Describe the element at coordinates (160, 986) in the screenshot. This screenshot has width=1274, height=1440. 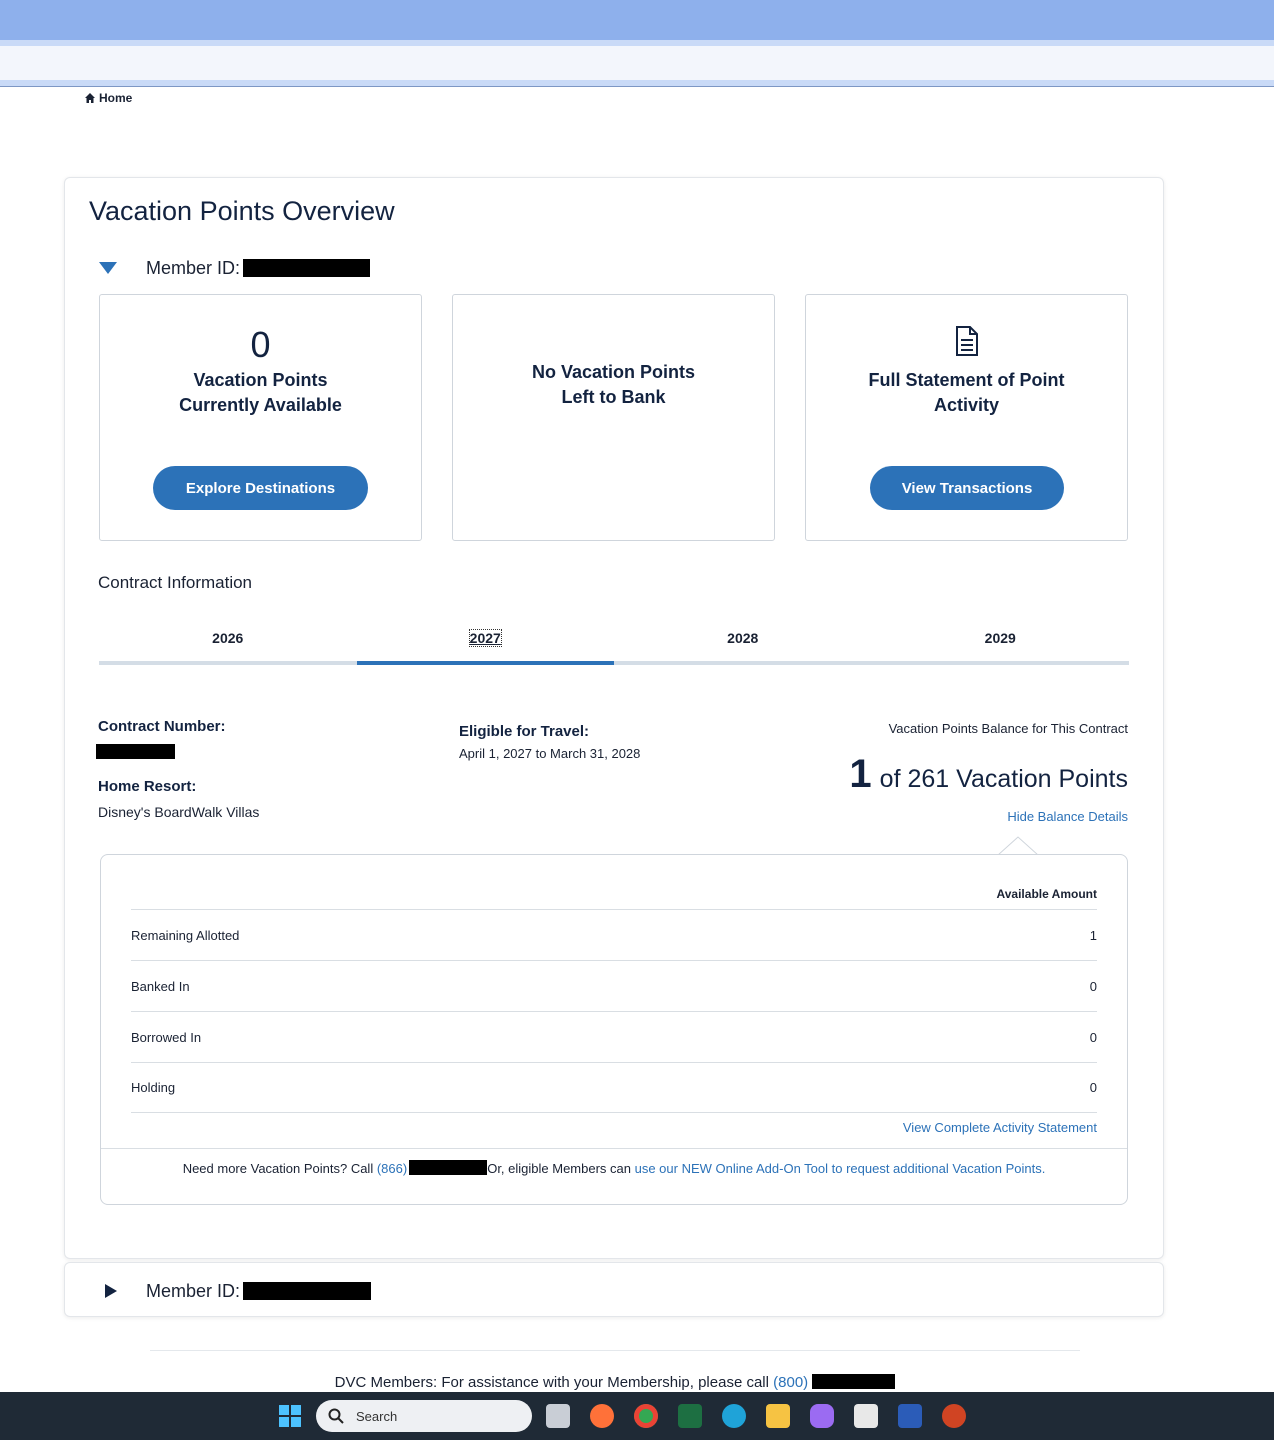
I see `row-label: Banked In` at that location.